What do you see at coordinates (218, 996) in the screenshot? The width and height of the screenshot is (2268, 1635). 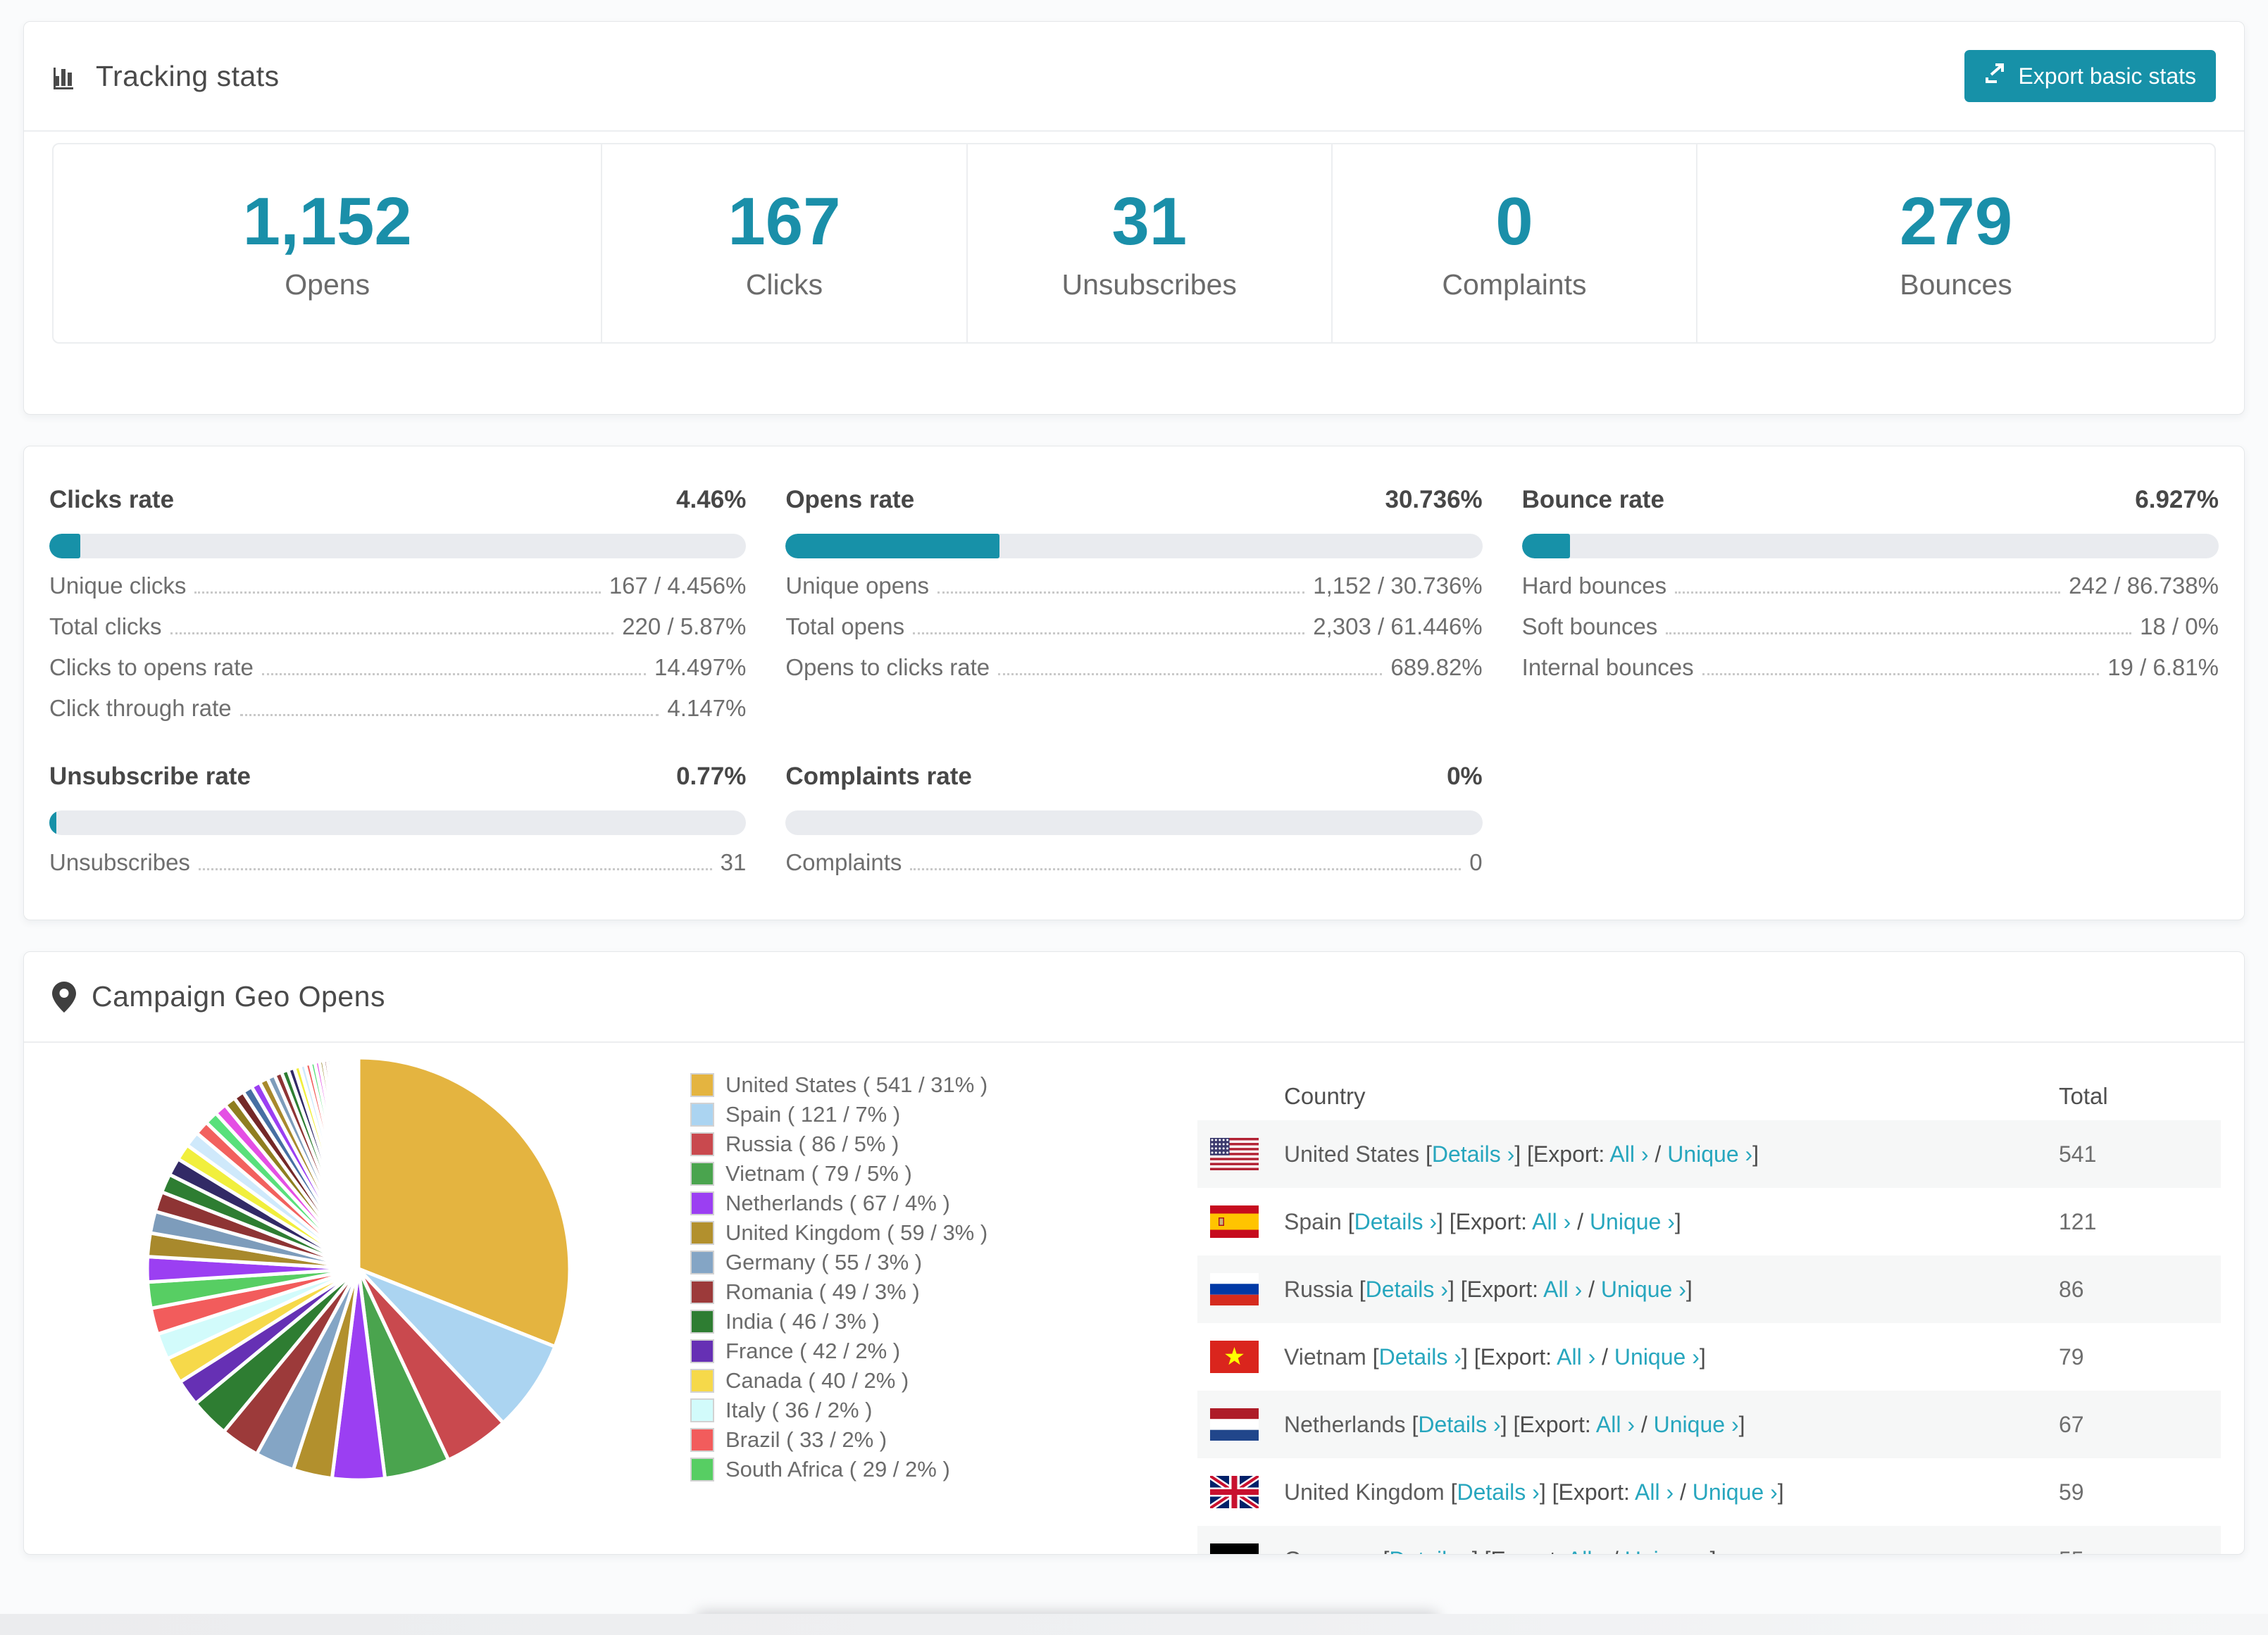 I see `geo-title: Campaign Geo Opens` at bounding box center [218, 996].